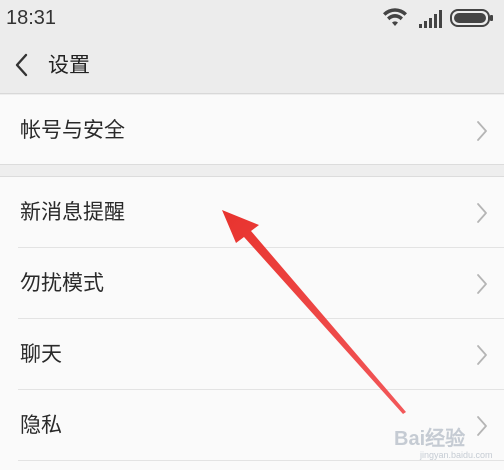 The width and height of the screenshot is (504, 470). I want to click on settings-item-label: 新消息提醒, so click(72, 212).